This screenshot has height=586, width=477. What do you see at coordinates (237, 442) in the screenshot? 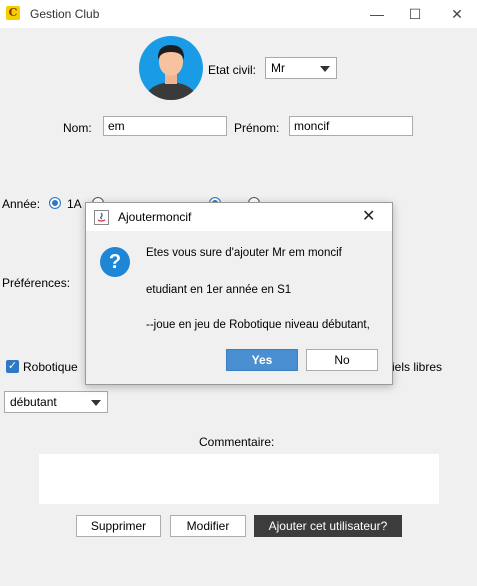
I see `commentaire-label: Commentaire:` at bounding box center [237, 442].